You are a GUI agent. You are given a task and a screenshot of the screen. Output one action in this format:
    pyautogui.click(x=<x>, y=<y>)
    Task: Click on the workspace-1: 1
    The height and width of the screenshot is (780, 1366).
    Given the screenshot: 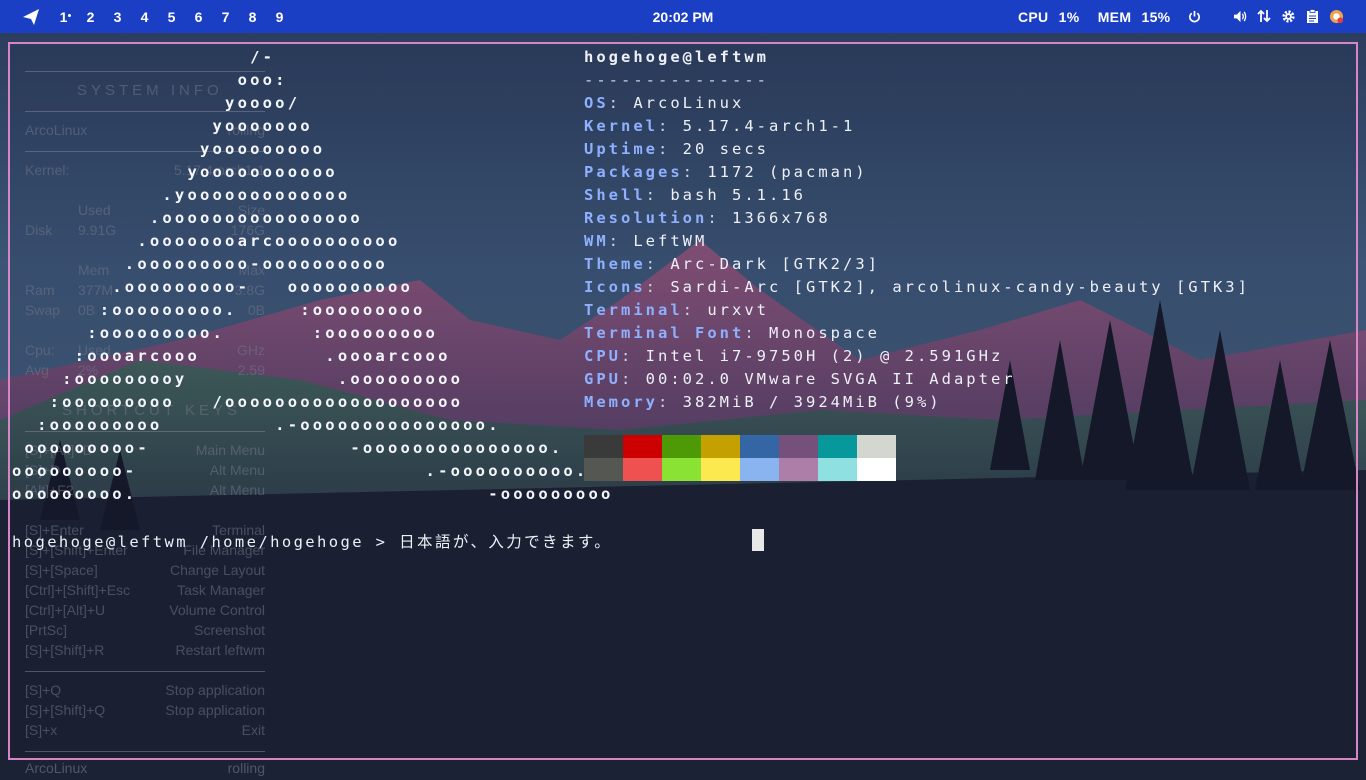 What is the action you would take?
    pyautogui.click(x=63, y=17)
    